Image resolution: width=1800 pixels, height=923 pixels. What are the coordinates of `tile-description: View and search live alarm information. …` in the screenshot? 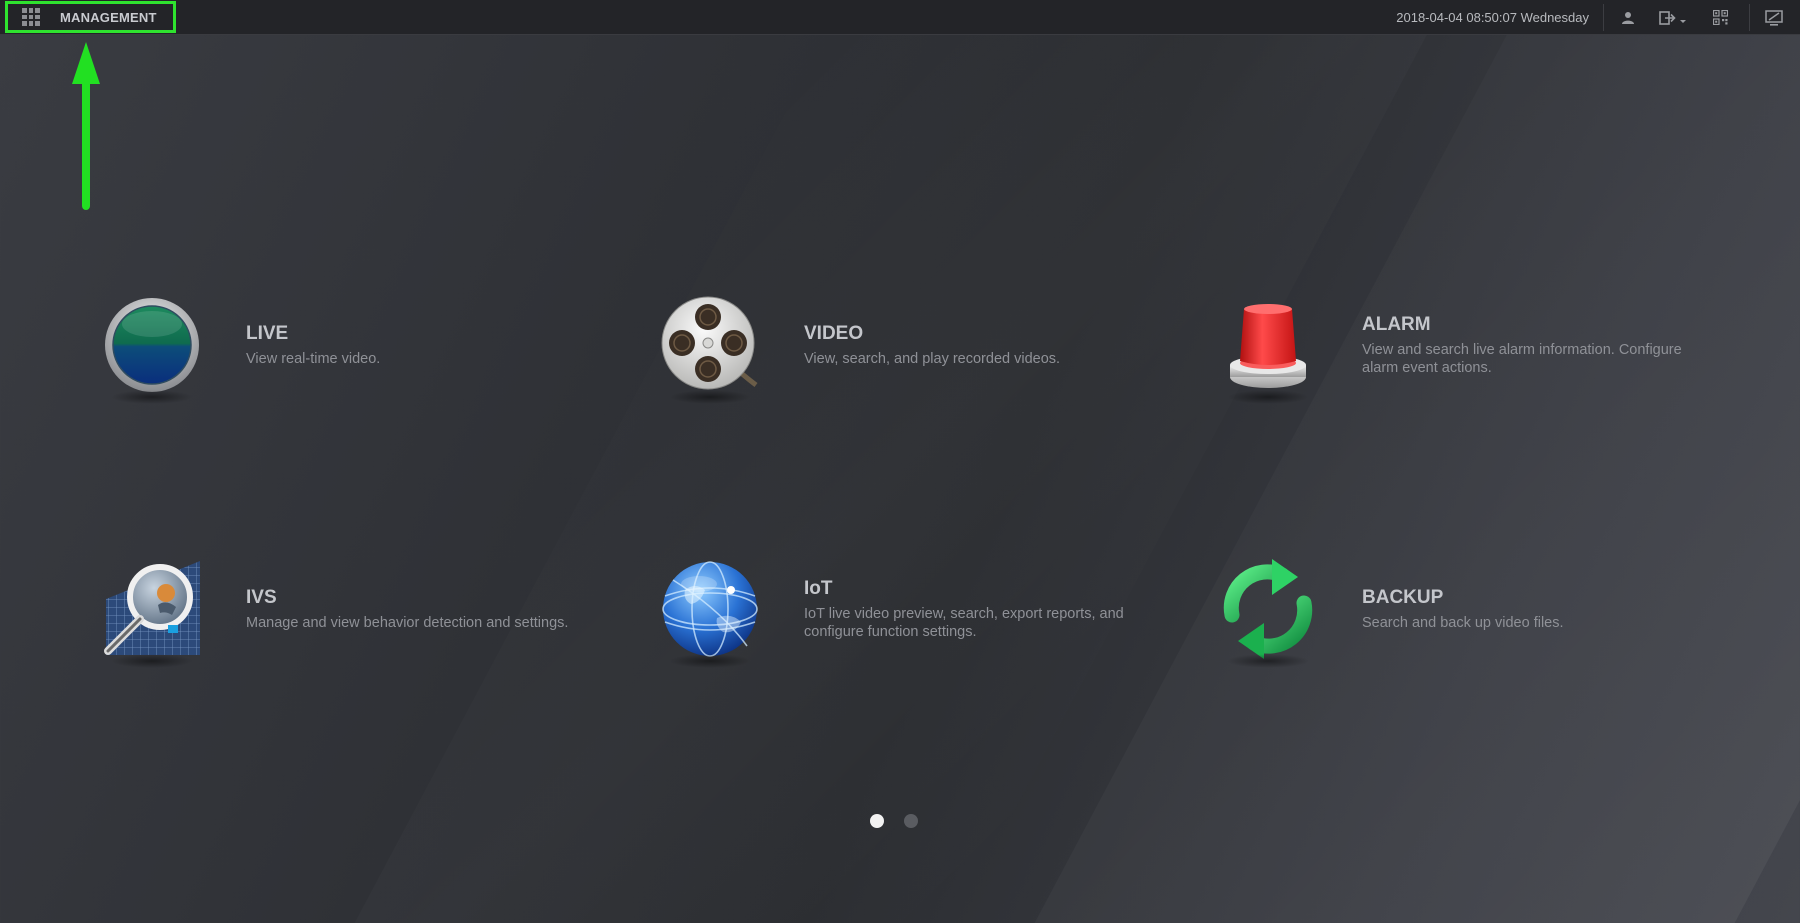 It's located at (1522, 358).